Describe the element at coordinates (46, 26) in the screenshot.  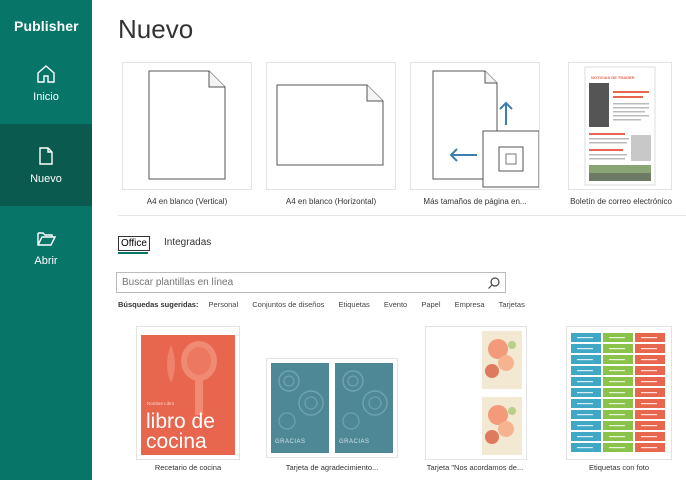
I see `app-name: Publisher` at that location.